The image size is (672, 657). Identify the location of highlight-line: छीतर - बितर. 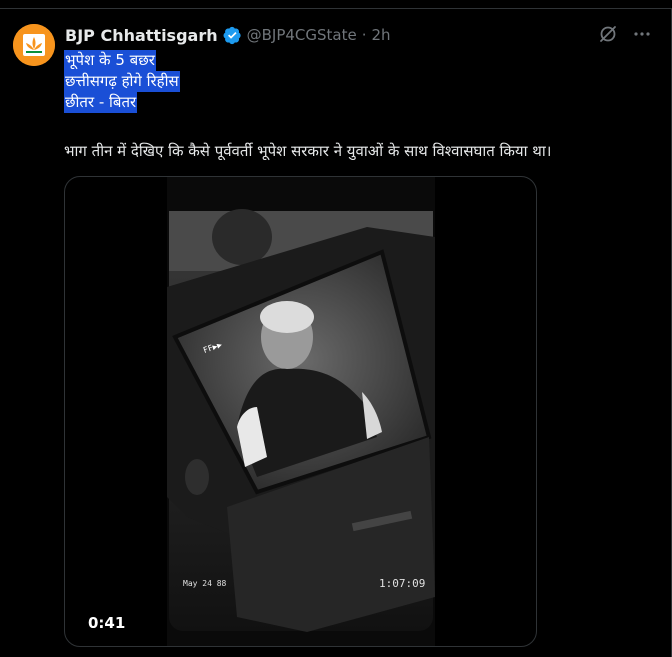
(101, 102).